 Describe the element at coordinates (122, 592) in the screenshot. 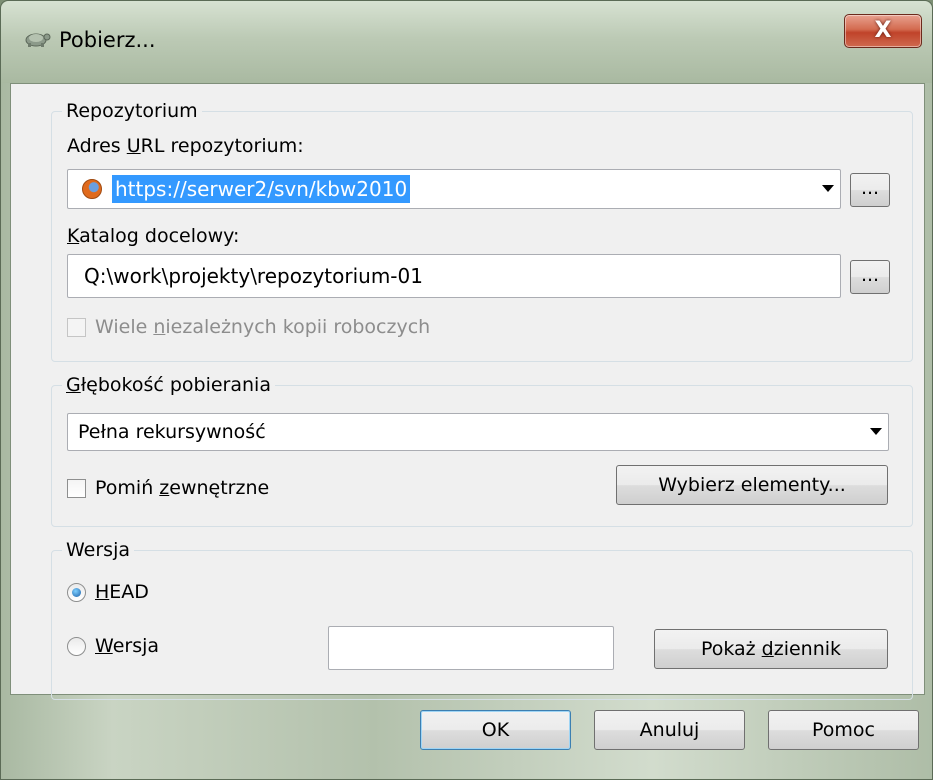

I see `head-radio-label: HEAD` at that location.